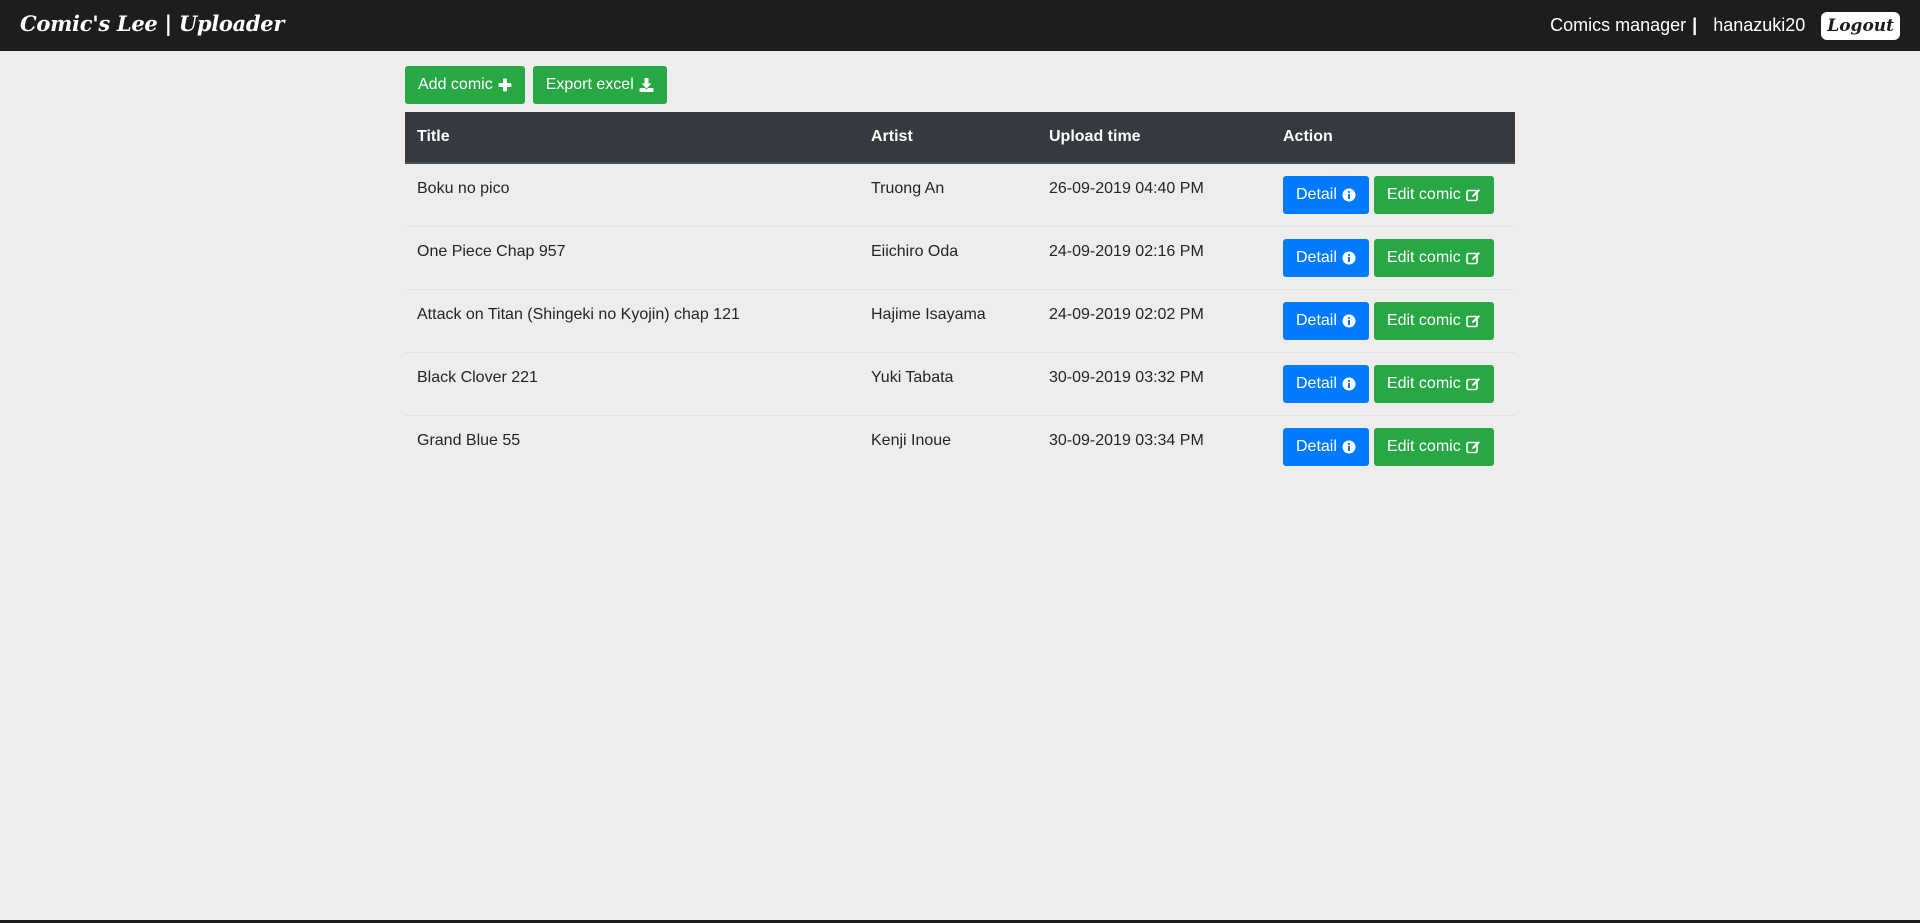 This screenshot has width=1920, height=923. I want to click on cell-artist: Hajime Isayama, so click(928, 314).